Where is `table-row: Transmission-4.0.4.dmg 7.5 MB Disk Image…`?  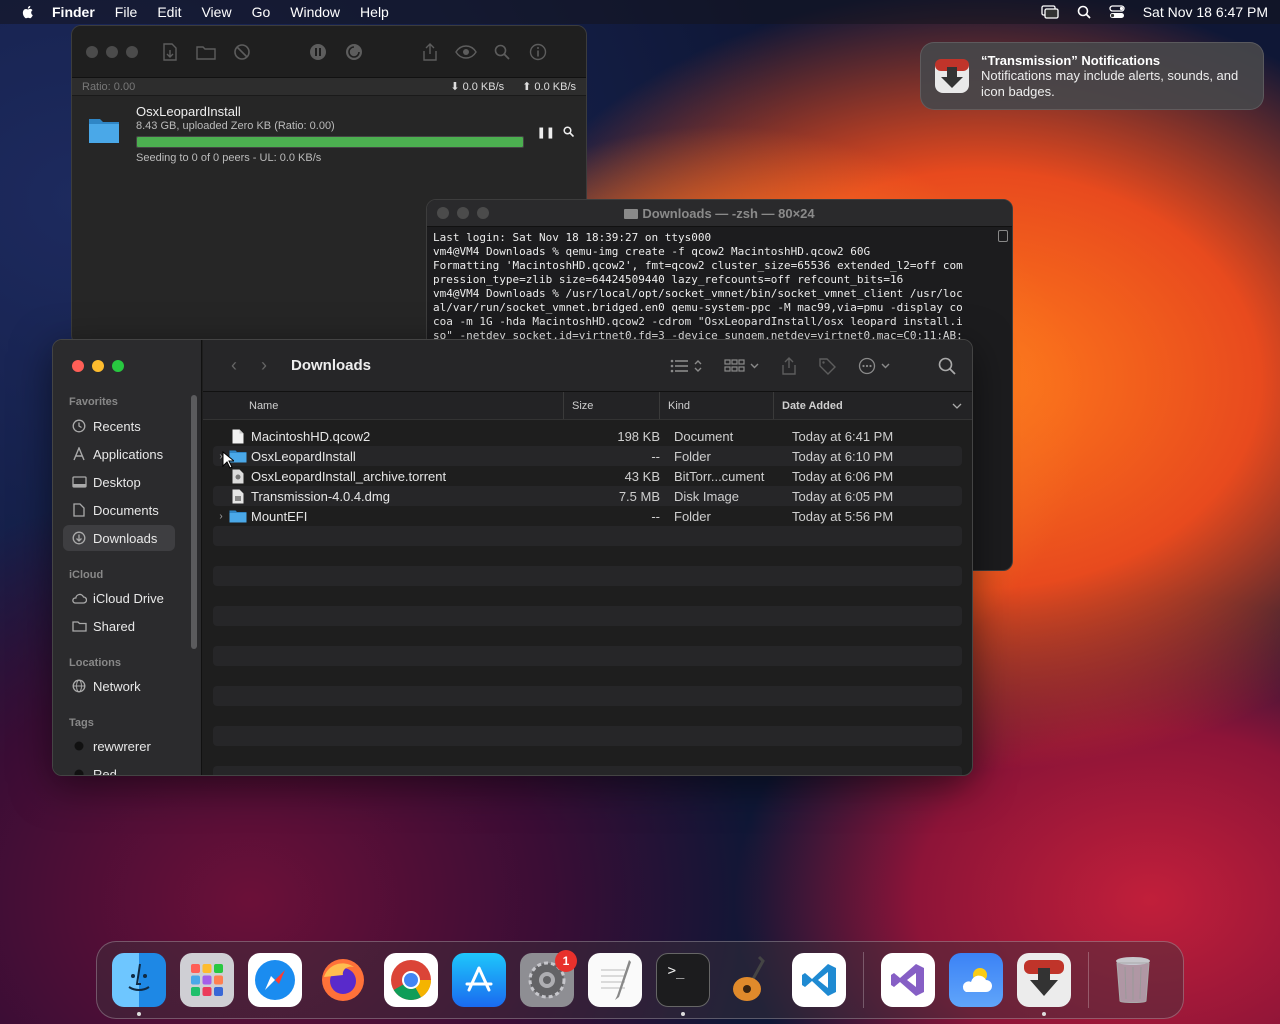
table-row: Transmission-4.0.4.dmg 7.5 MB Disk Image… is located at coordinates (587, 496).